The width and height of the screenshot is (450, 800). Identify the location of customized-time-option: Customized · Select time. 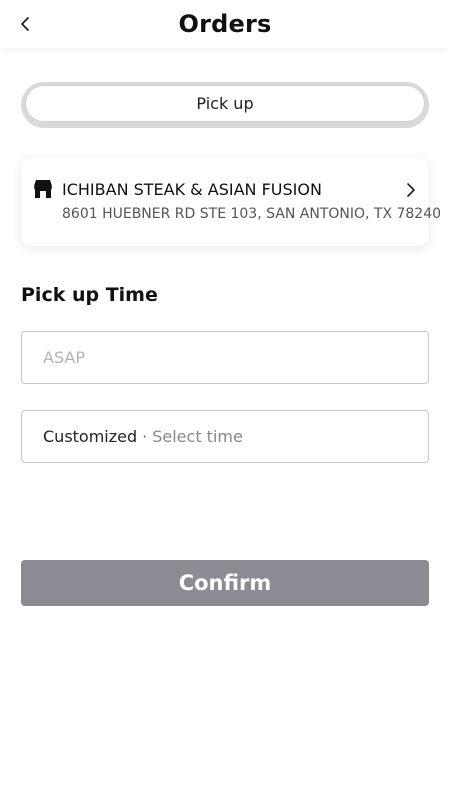
(225, 436).